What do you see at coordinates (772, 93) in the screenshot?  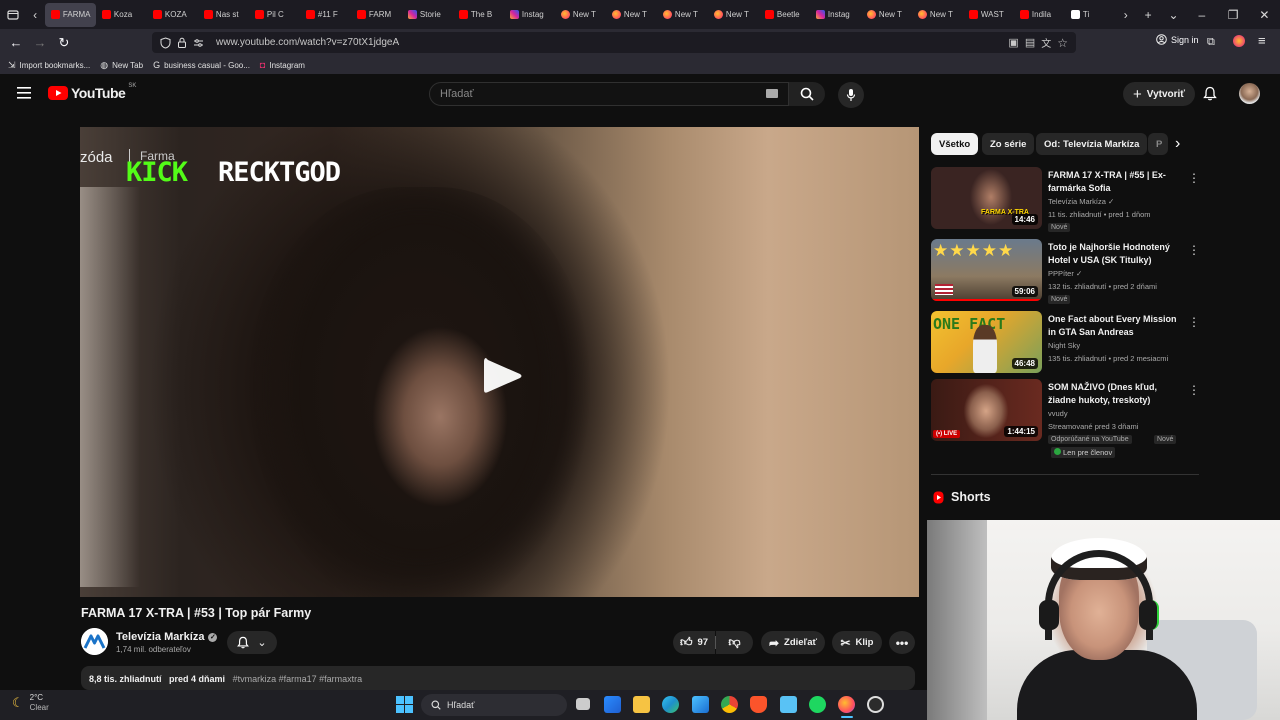 I see `keyboard-icon` at bounding box center [772, 93].